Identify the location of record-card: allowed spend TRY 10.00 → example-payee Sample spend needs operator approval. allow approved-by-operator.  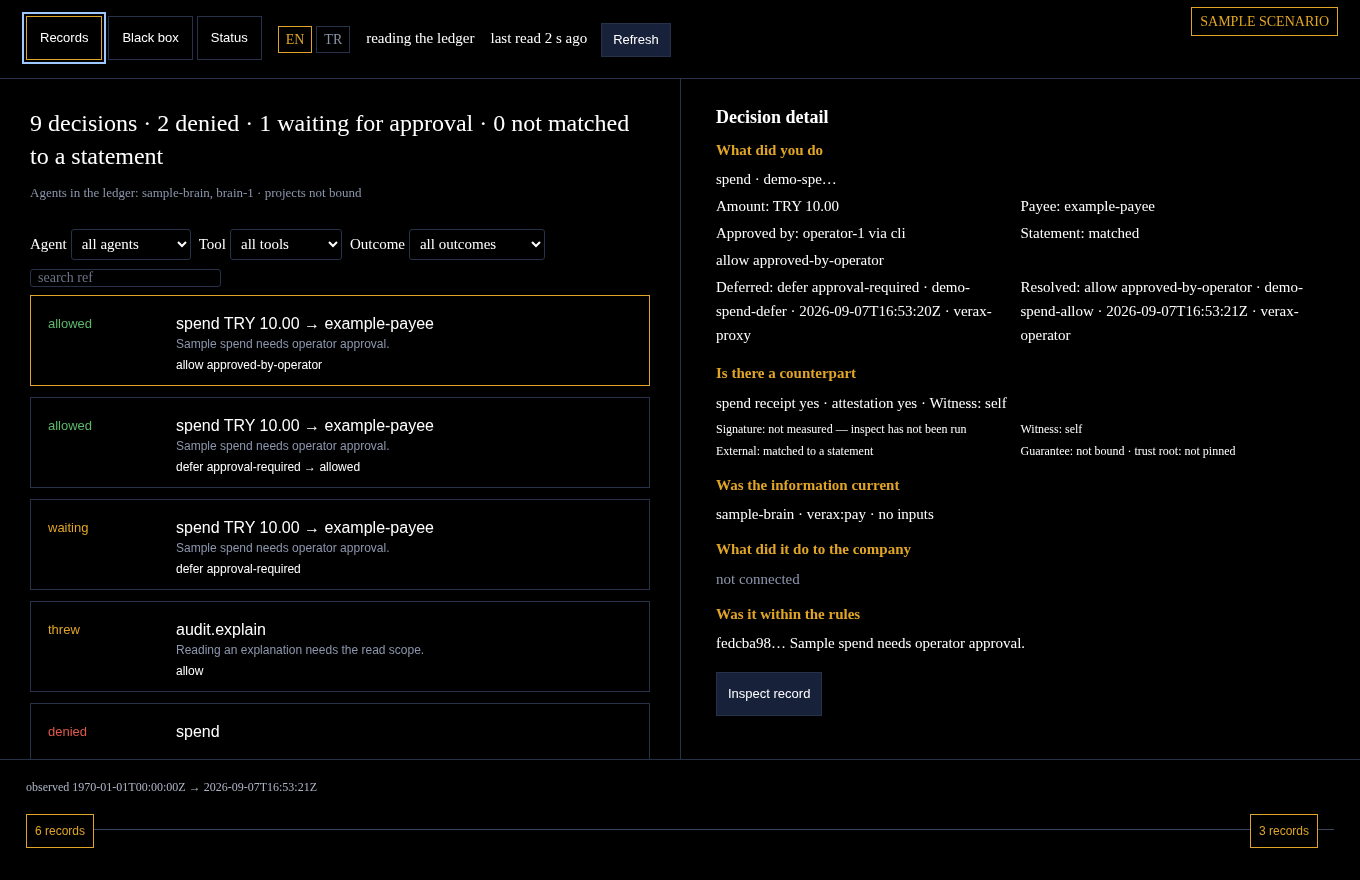
(340, 340).